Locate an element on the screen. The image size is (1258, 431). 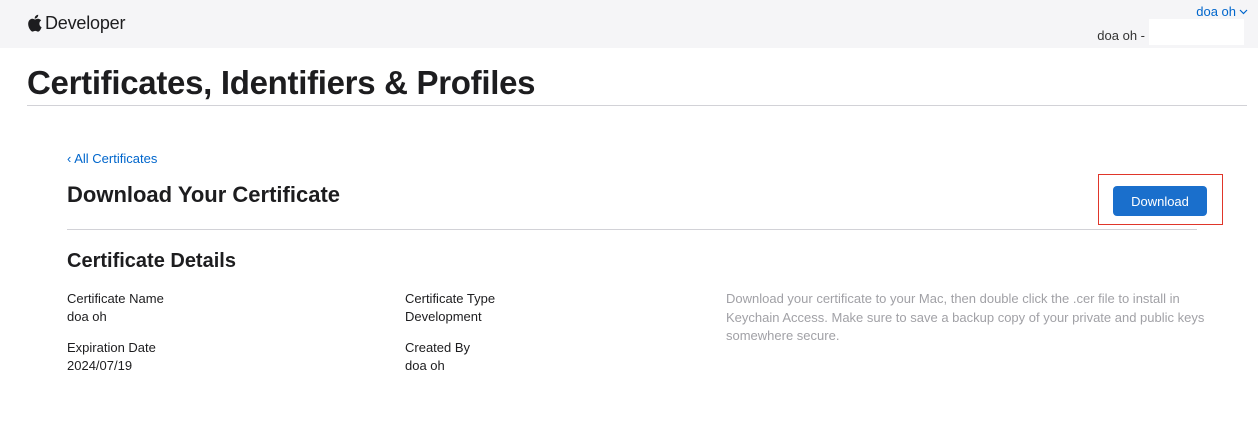
section-divider is located at coordinates (632, 229).